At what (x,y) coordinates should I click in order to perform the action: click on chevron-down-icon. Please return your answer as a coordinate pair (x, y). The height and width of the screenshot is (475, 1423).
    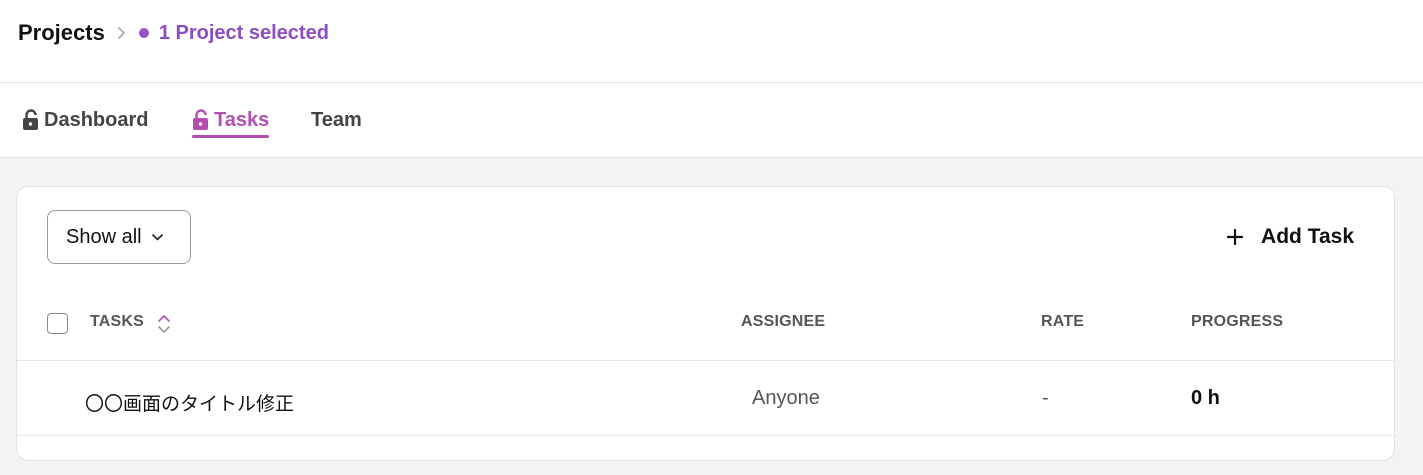
    Looking at the image, I should click on (157, 237).